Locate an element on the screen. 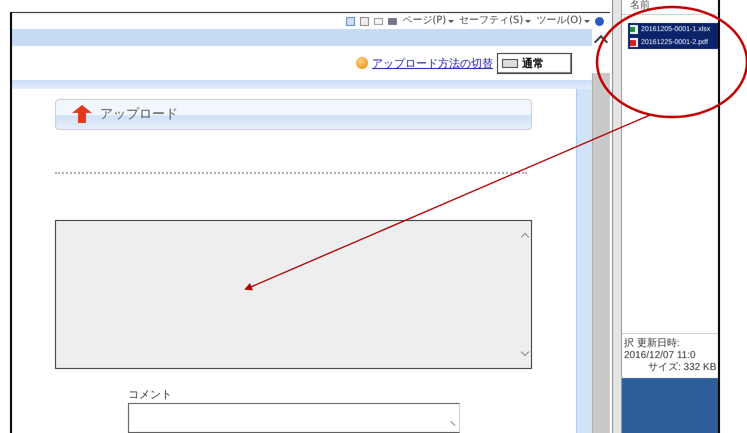 This screenshot has height=433, width=747. pdf-file-icon is located at coordinates (634, 42).